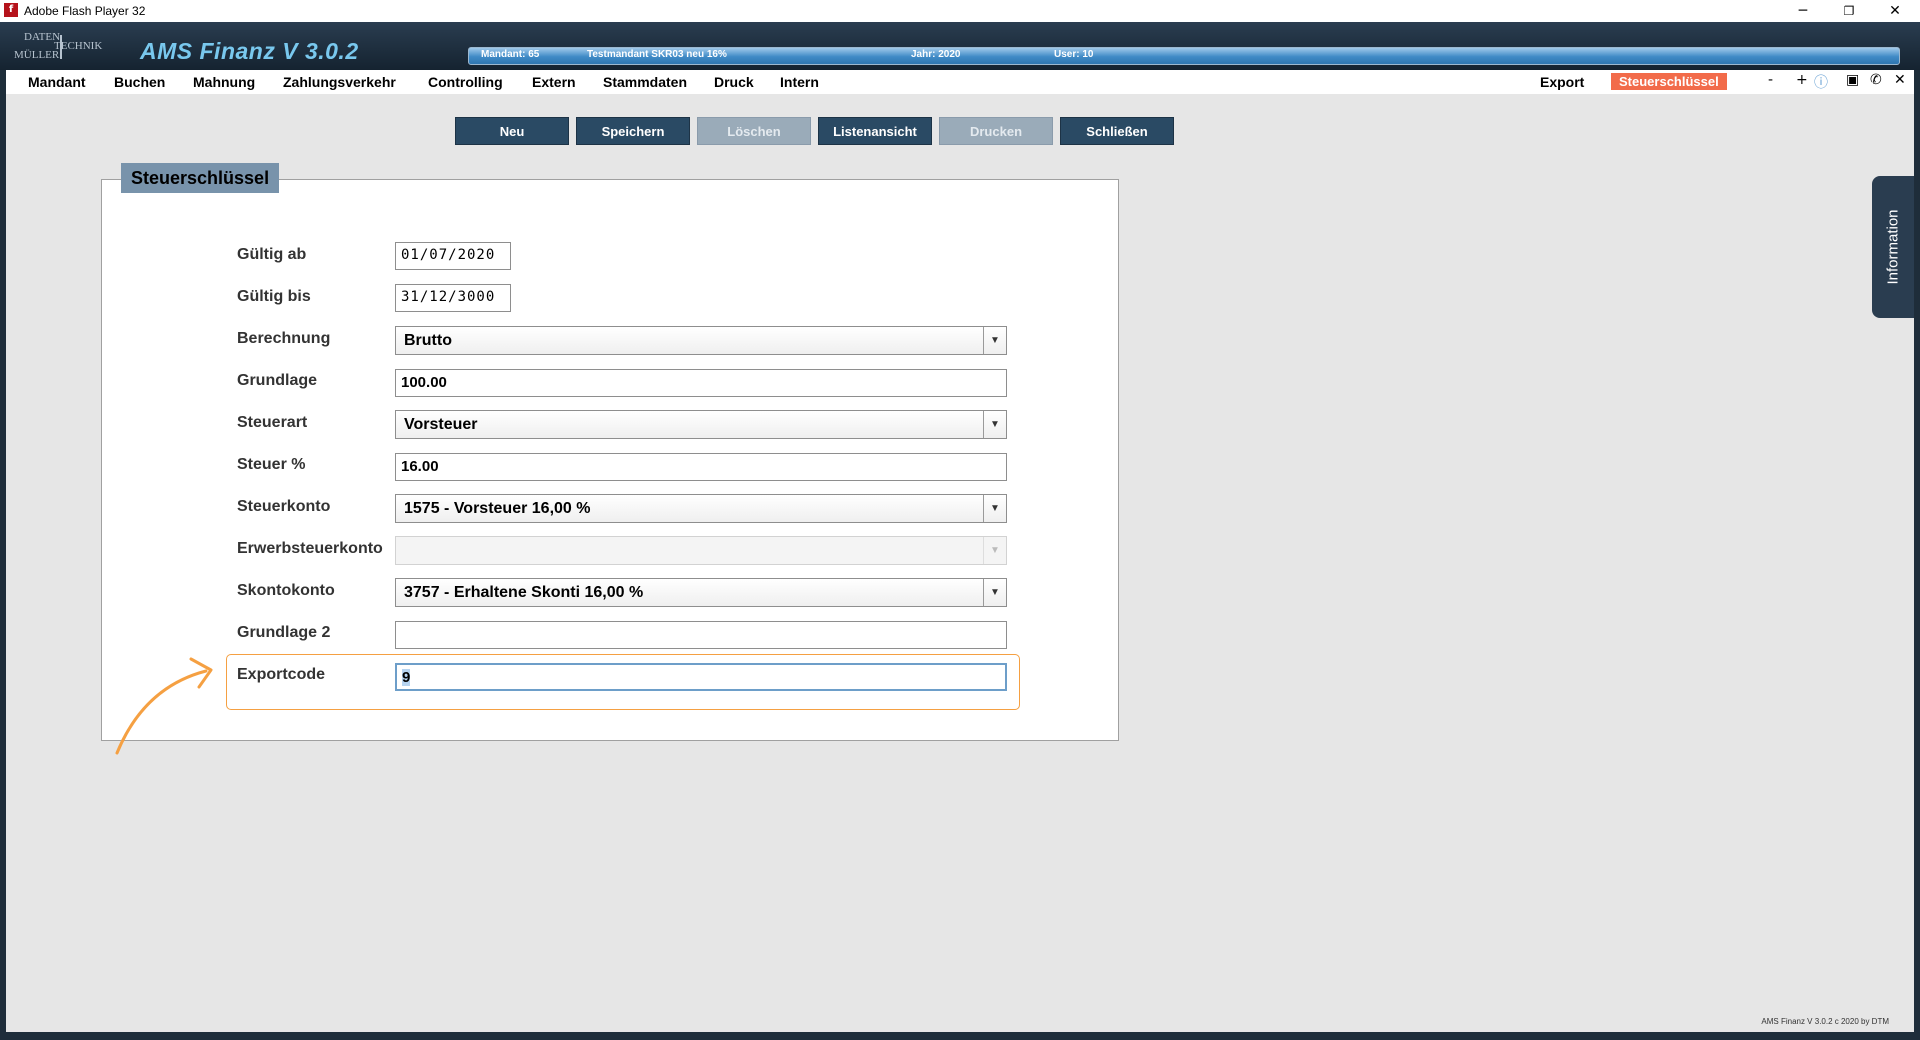 Image resolution: width=1920 pixels, height=1040 pixels. What do you see at coordinates (701, 467) in the screenshot?
I see `steuer-pct-field: 16.00` at bounding box center [701, 467].